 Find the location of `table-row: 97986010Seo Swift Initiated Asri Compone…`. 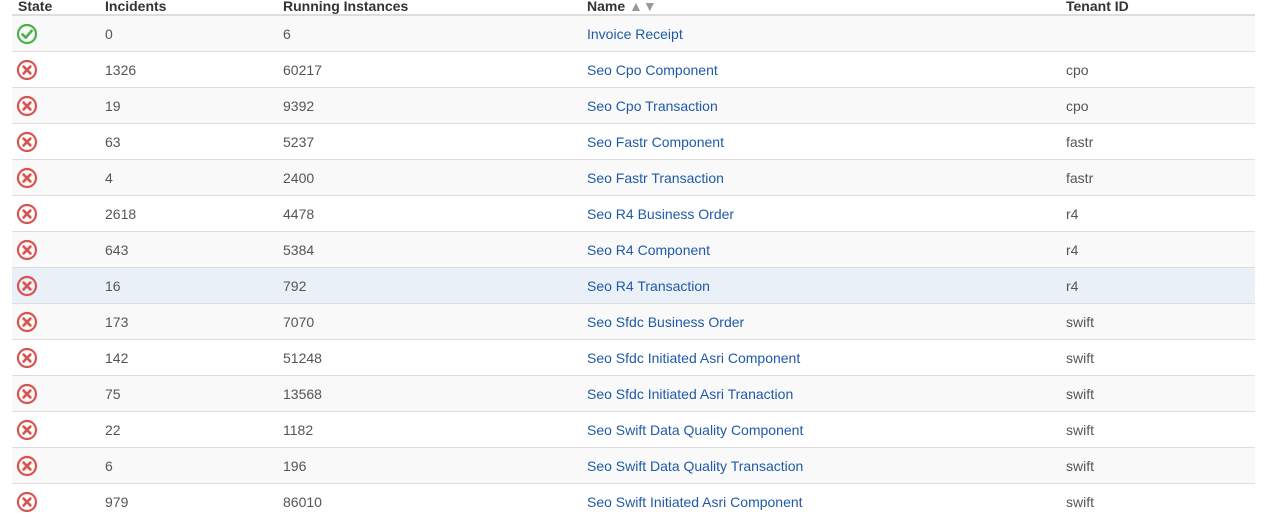

table-row: 97986010Seo Swift Initiated Asri Compone… is located at coordinates (633, 501).